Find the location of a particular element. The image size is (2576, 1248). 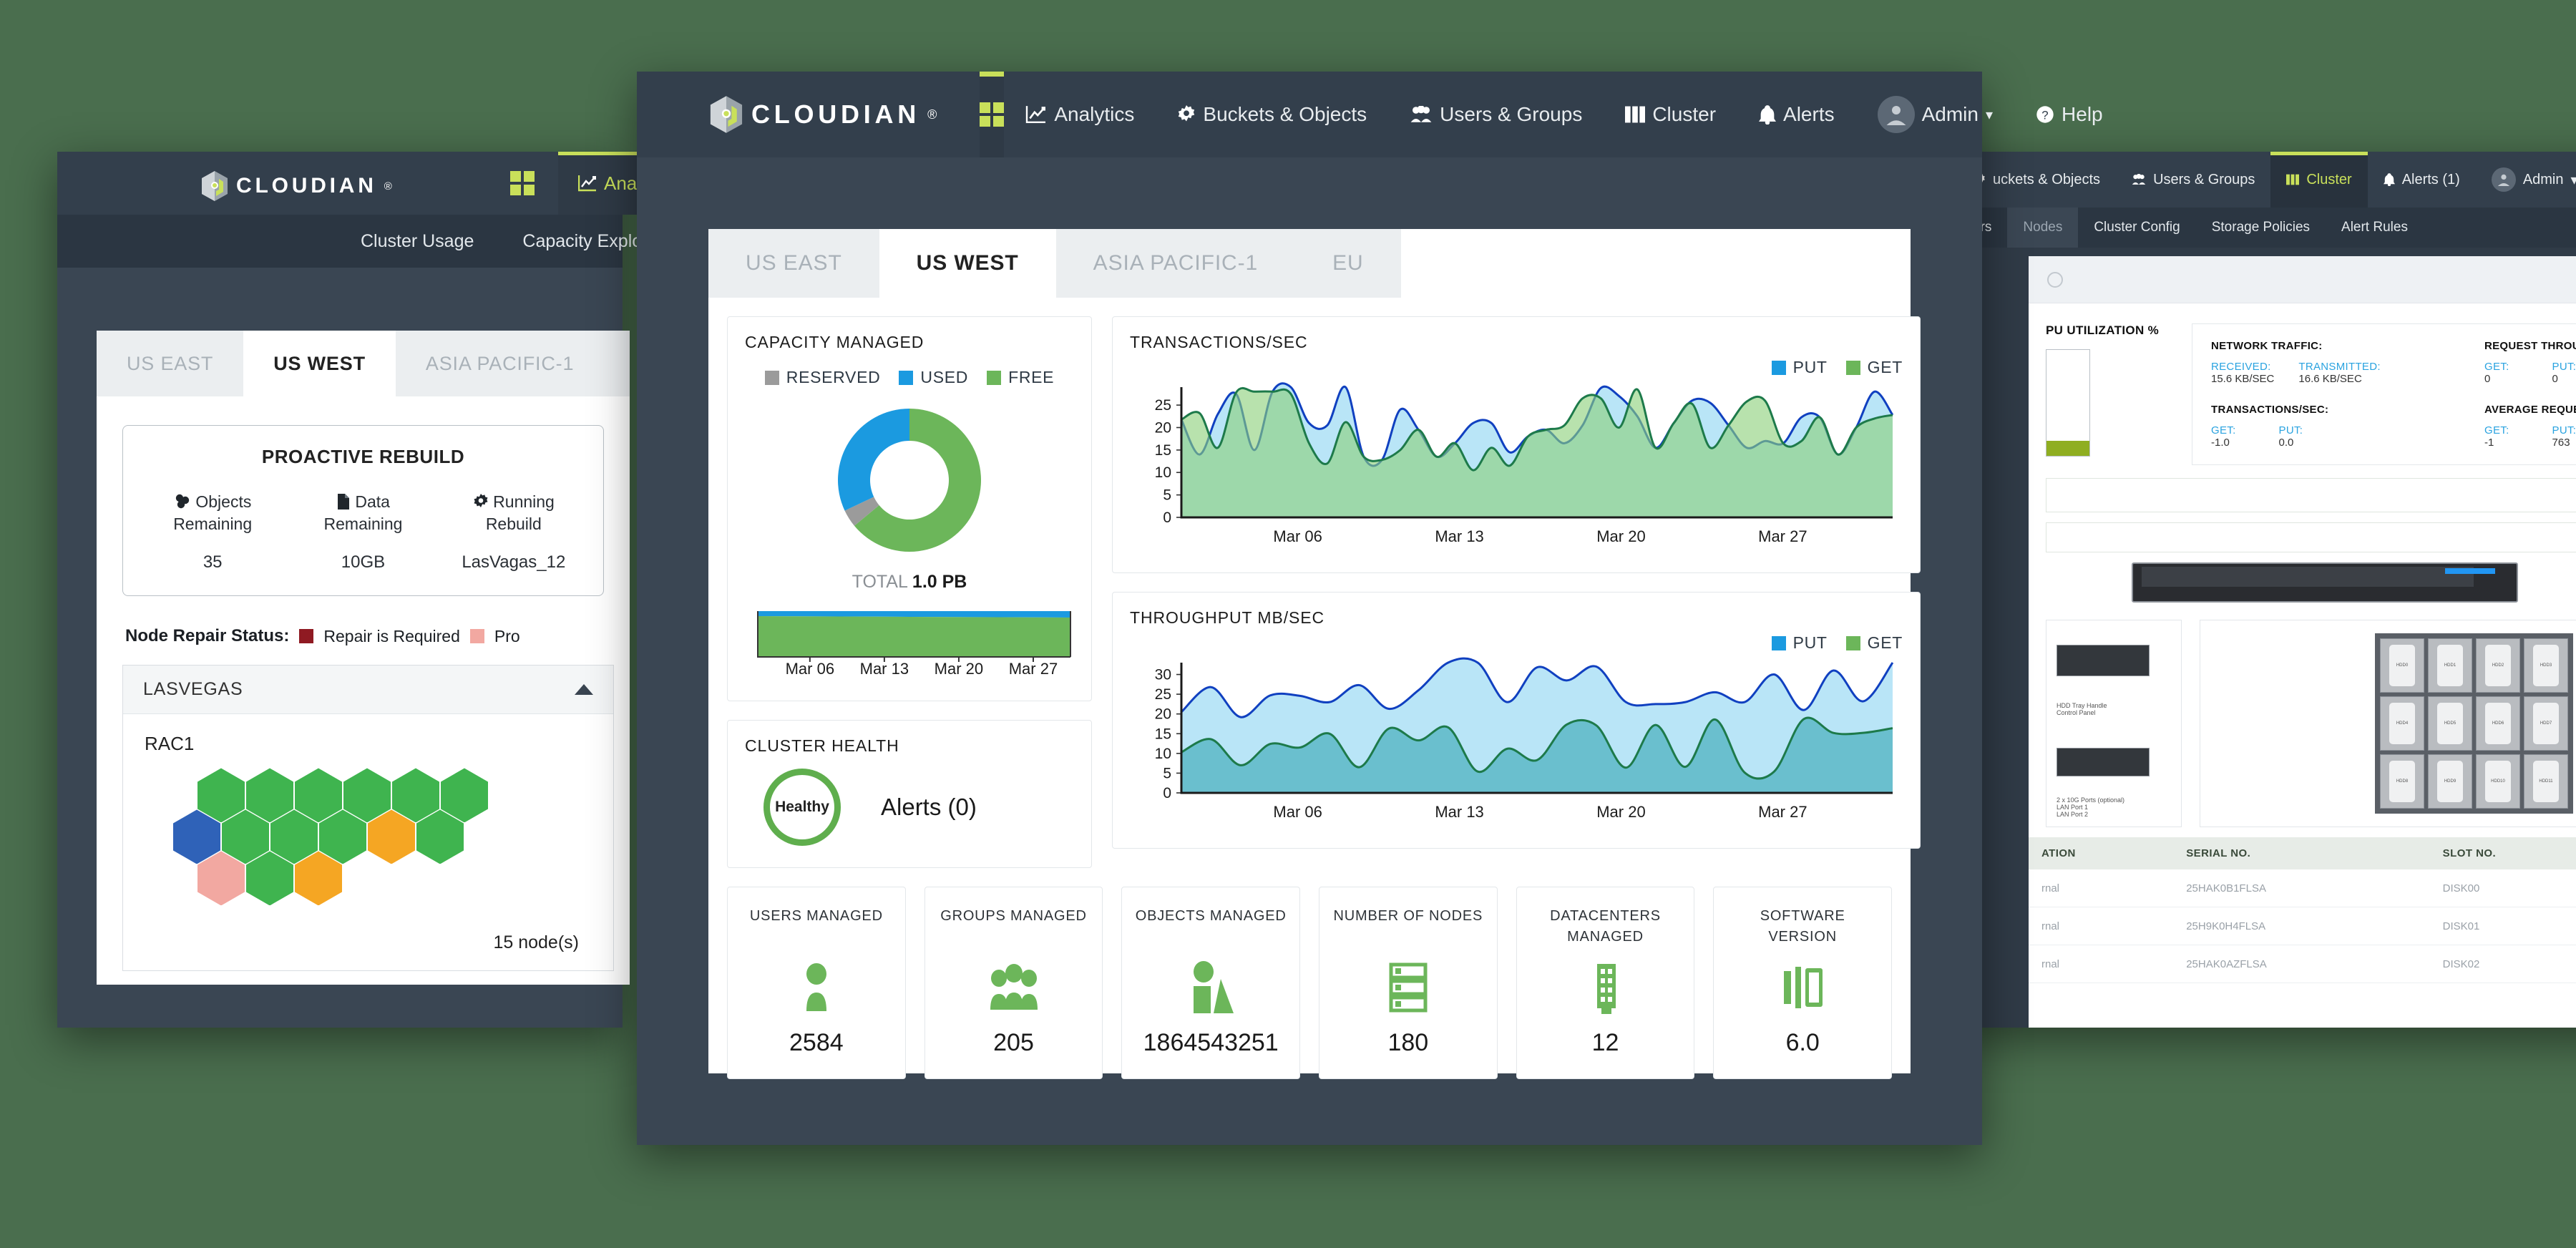

stat-caption: SOFTWARE VERSION is located at coordinates (1802, 926).